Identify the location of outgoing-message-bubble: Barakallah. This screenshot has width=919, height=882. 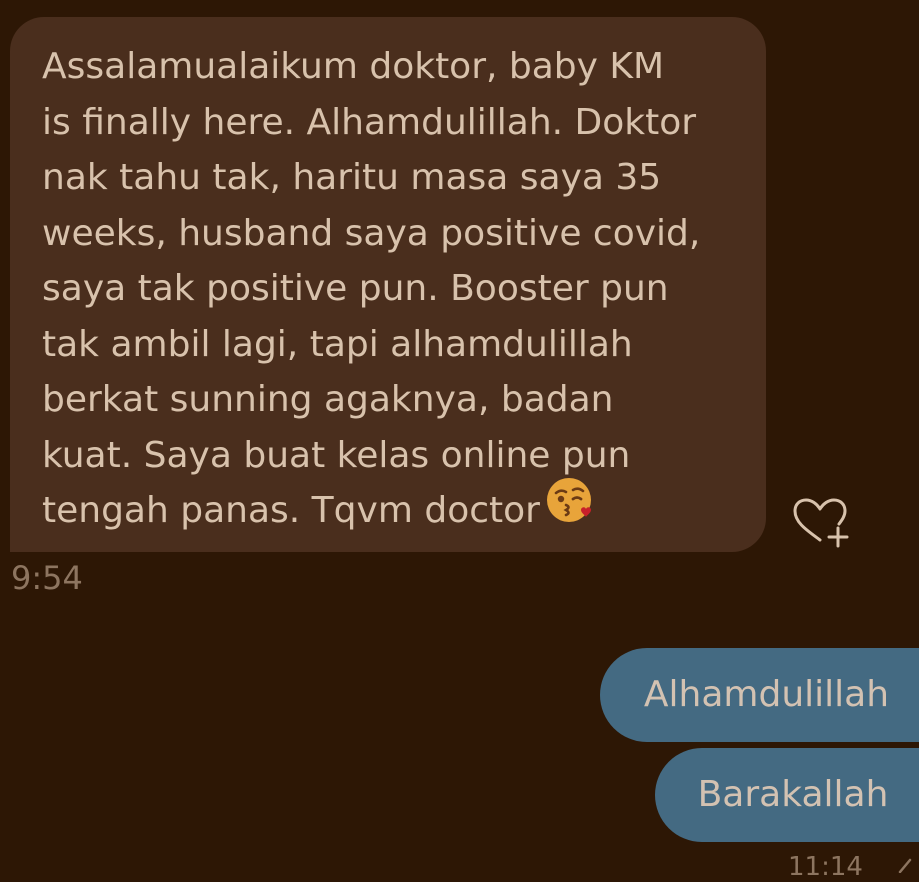
(787, 795).